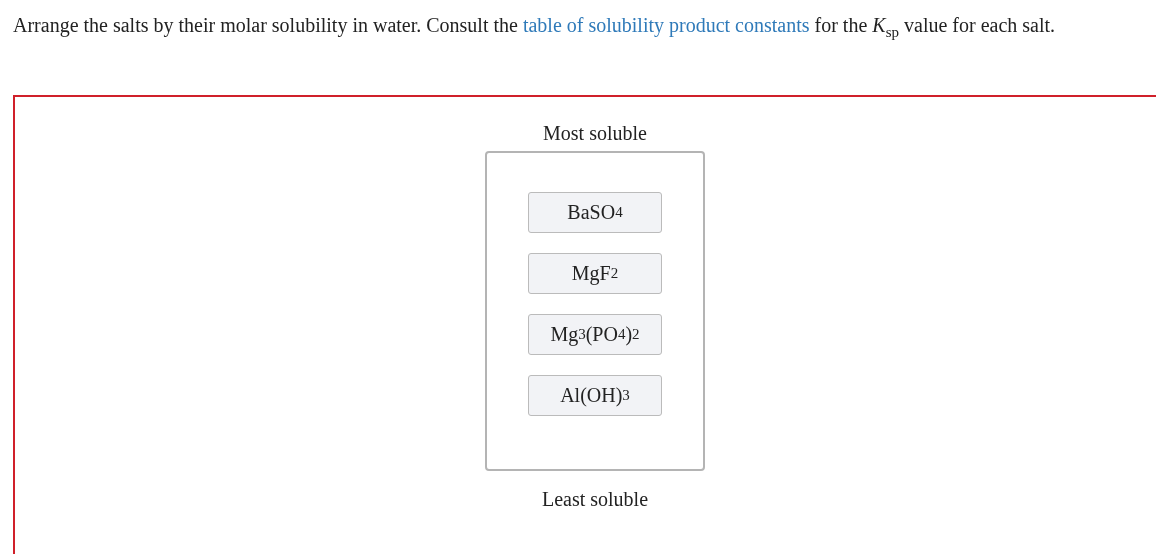  I want to click on table-link: table of solubility product constants, so click(666, 25).